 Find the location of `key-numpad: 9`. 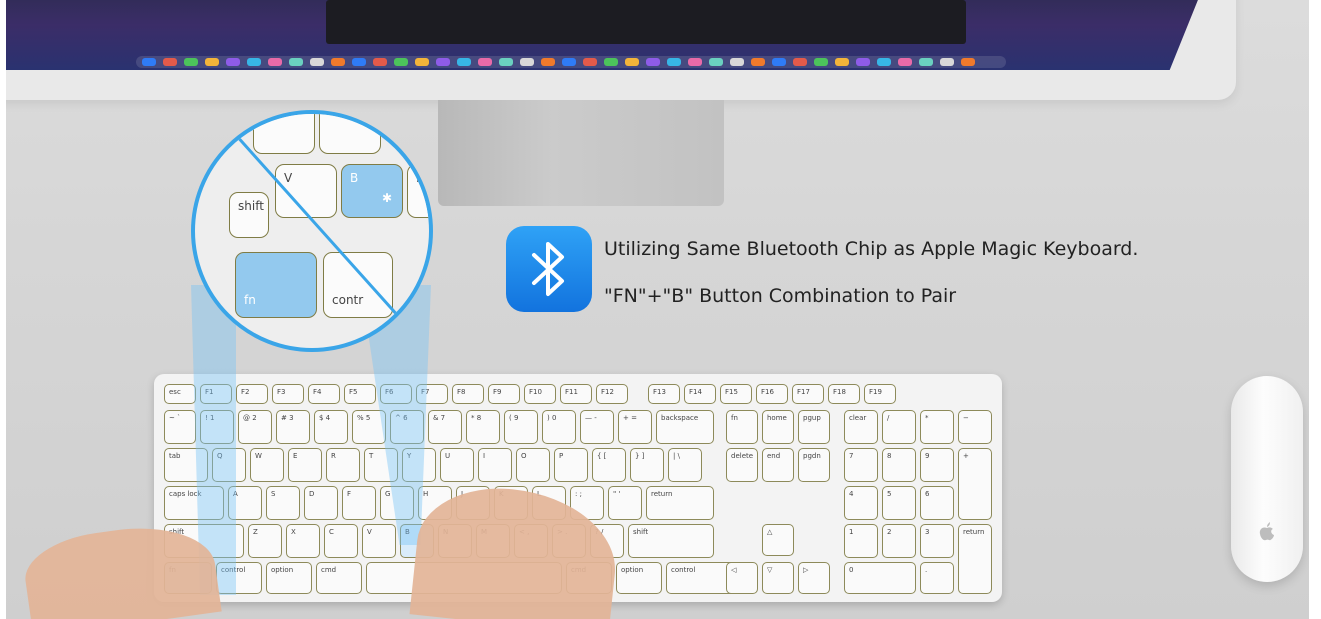

key-numpad: 9 is located at coordinates (937, 465).